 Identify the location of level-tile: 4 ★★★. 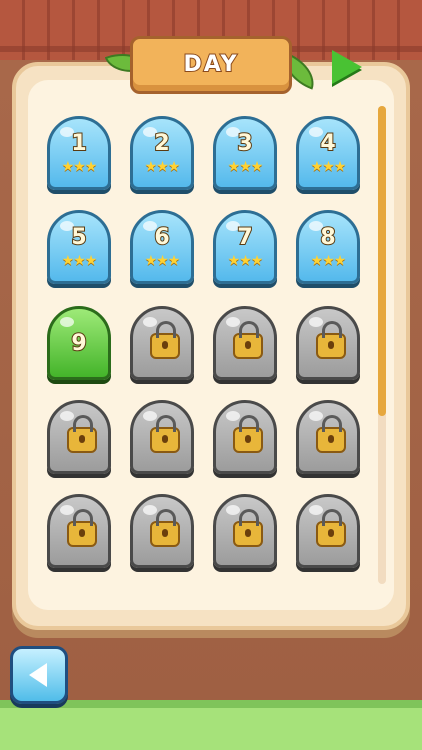
(328, 153).